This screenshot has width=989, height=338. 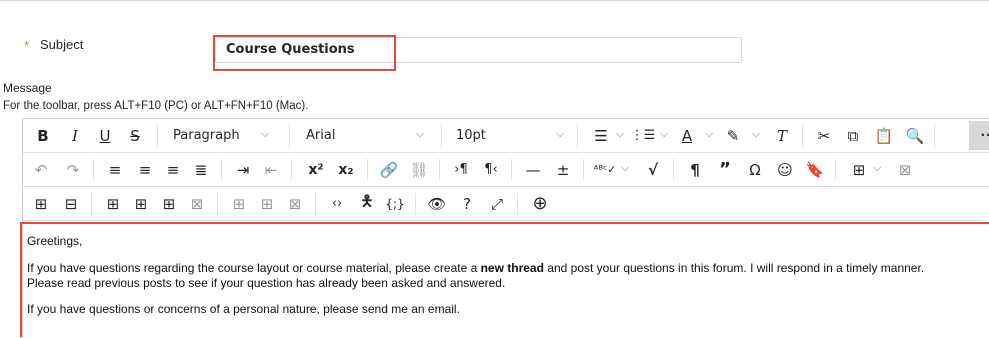 What do you see at coordinates (41, 169) in the screenshot?
I see `undo-icon: ↶` at bounding box center [41, 169].